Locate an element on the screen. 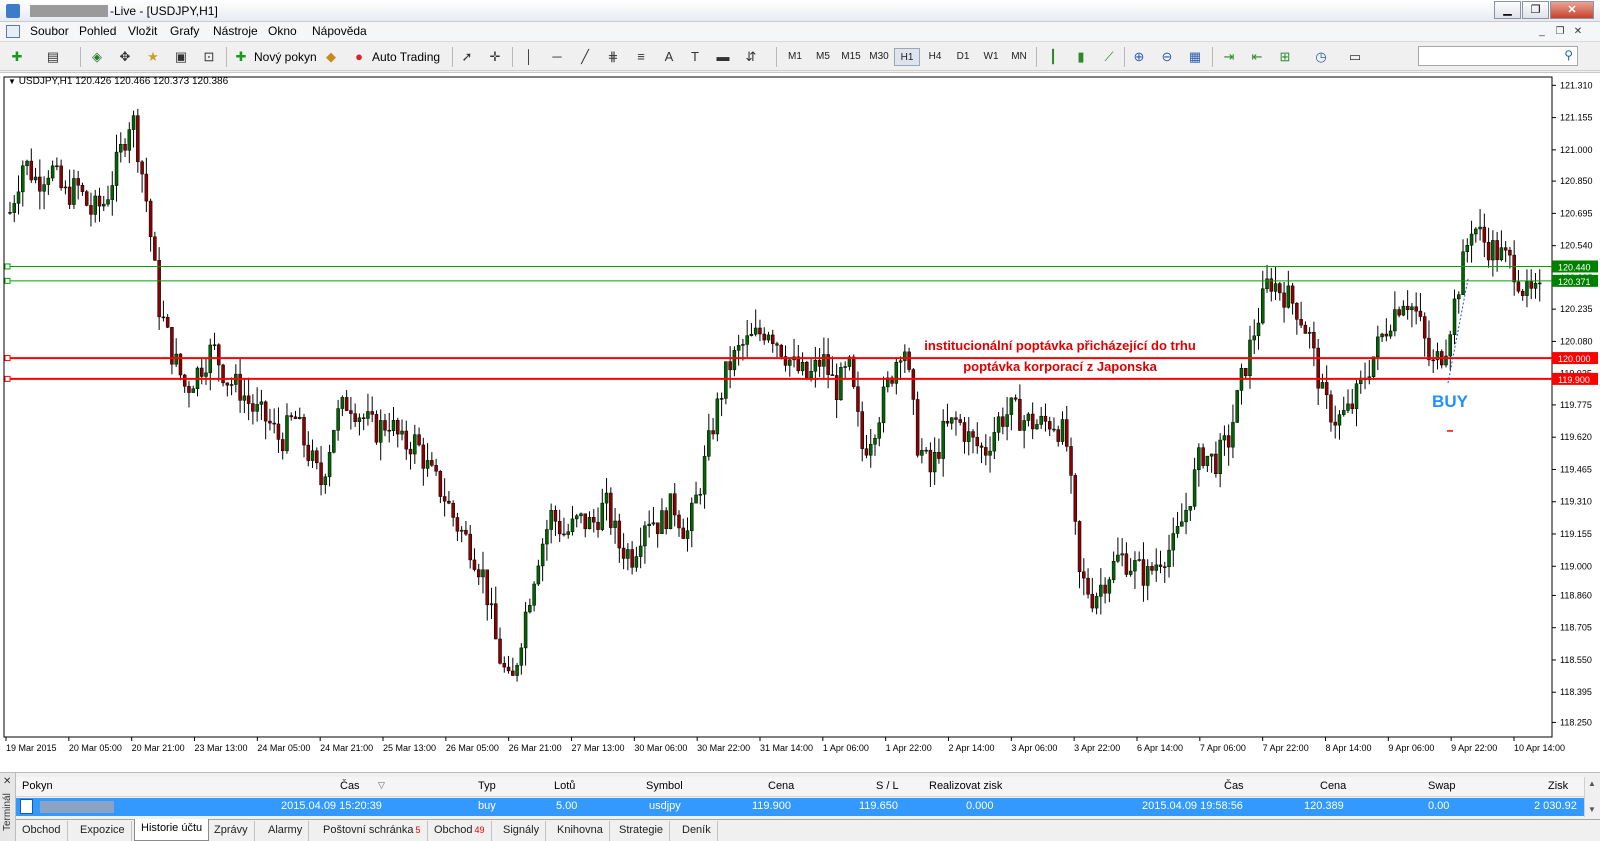 The image size is (1600, 841). mdi-restore-button: ❐ is located at coordinates (1560, 32).